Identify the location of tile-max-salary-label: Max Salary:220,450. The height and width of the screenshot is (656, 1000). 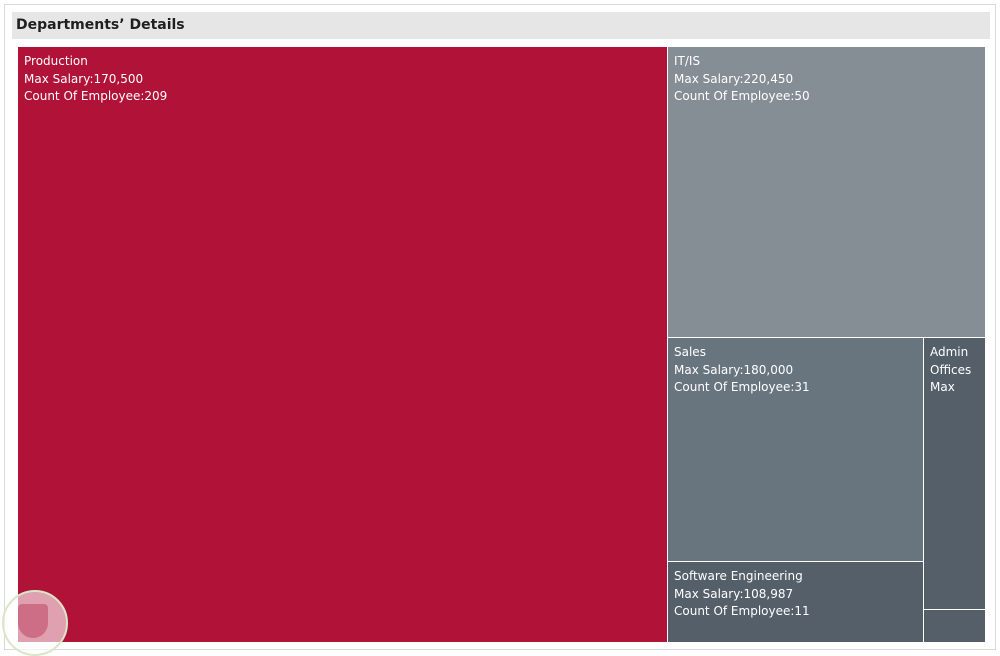
(734, 78).